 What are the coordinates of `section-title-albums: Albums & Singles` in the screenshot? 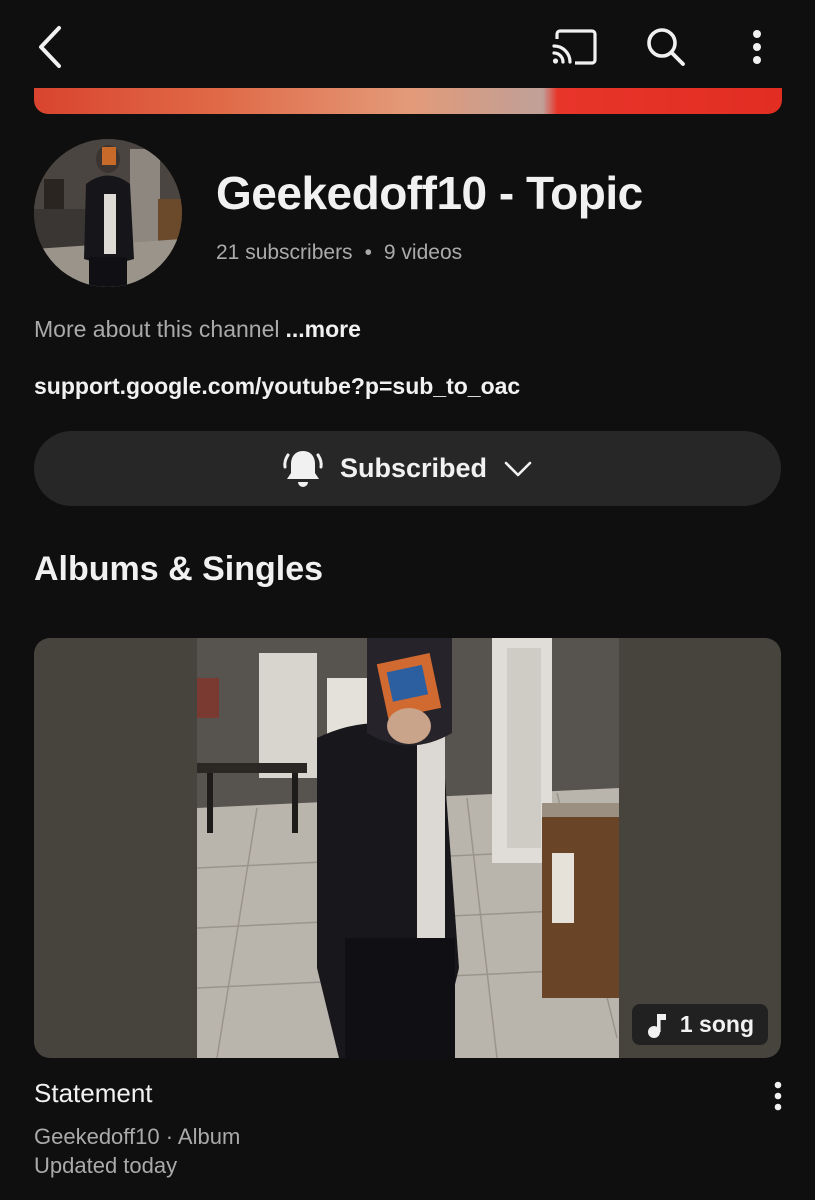 It's located at (179, 569).